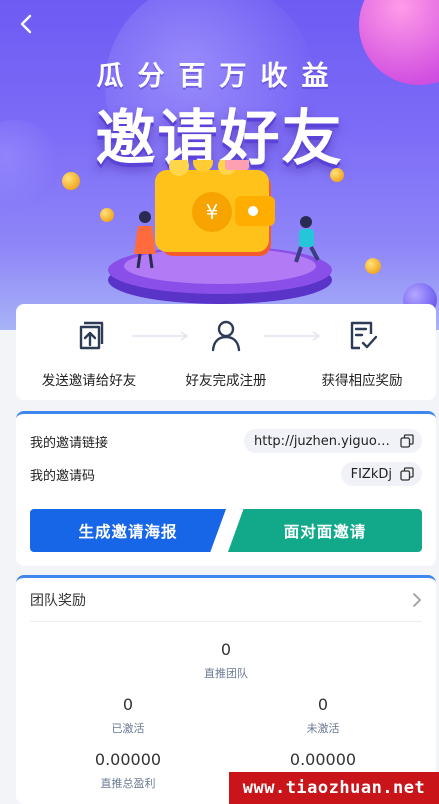  Describe the element at coordinates (89, 352) in the screenshot. I see `step-send-invite: 发送邀请给好友` at that location.